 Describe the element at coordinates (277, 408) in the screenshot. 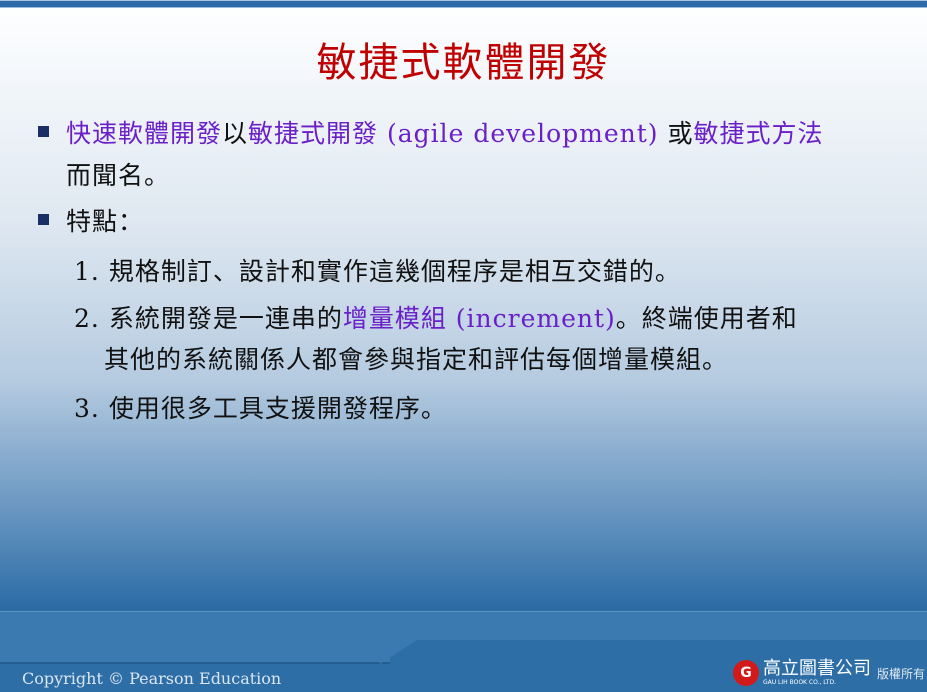

I see `item-text: 使用很多工具支援開發程序。` at that location.